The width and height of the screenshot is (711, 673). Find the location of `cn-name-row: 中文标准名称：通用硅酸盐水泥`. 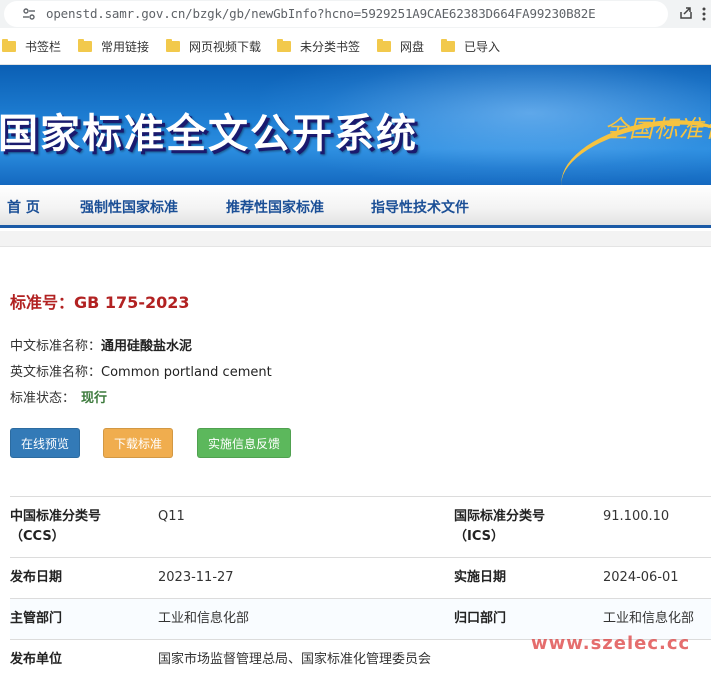

cn-name-row: 中文标准名称：通用硅酸盐水泥 is located at coordinates (101, 346).